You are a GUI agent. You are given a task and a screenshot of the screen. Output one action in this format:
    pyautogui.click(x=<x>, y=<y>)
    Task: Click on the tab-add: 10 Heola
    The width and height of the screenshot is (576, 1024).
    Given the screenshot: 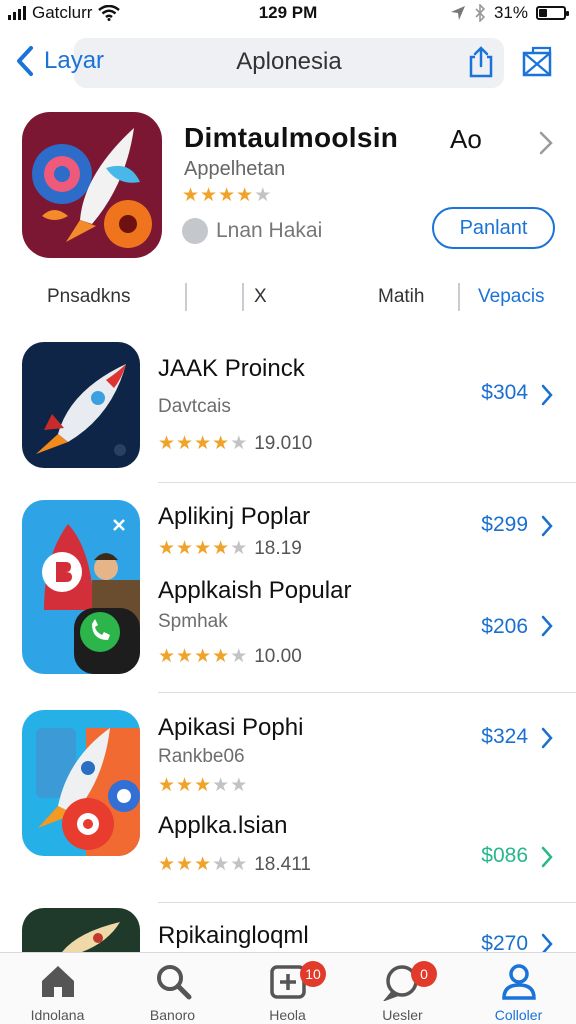 What is the action you would take?
    pyautogui.click(x=287, y=992)
    